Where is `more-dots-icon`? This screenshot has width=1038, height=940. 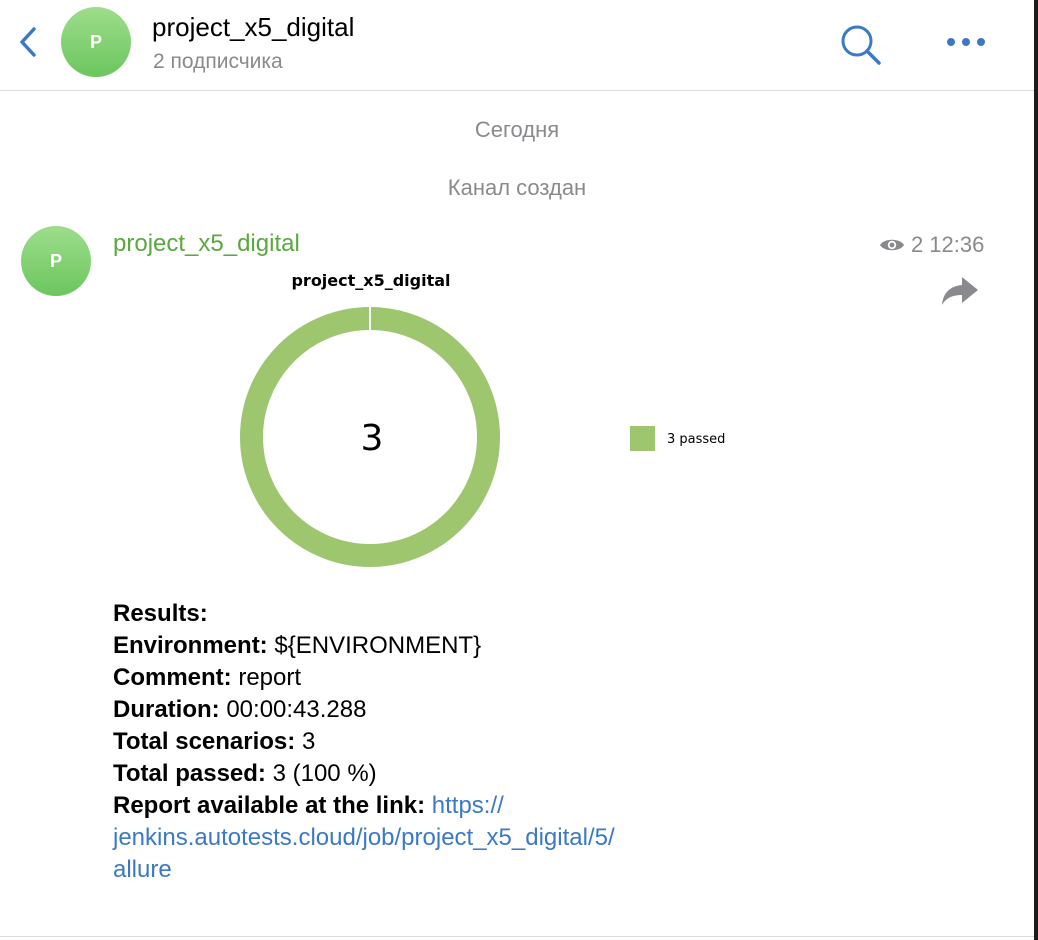
more-dots-icon is located at coordinates (966, 42).